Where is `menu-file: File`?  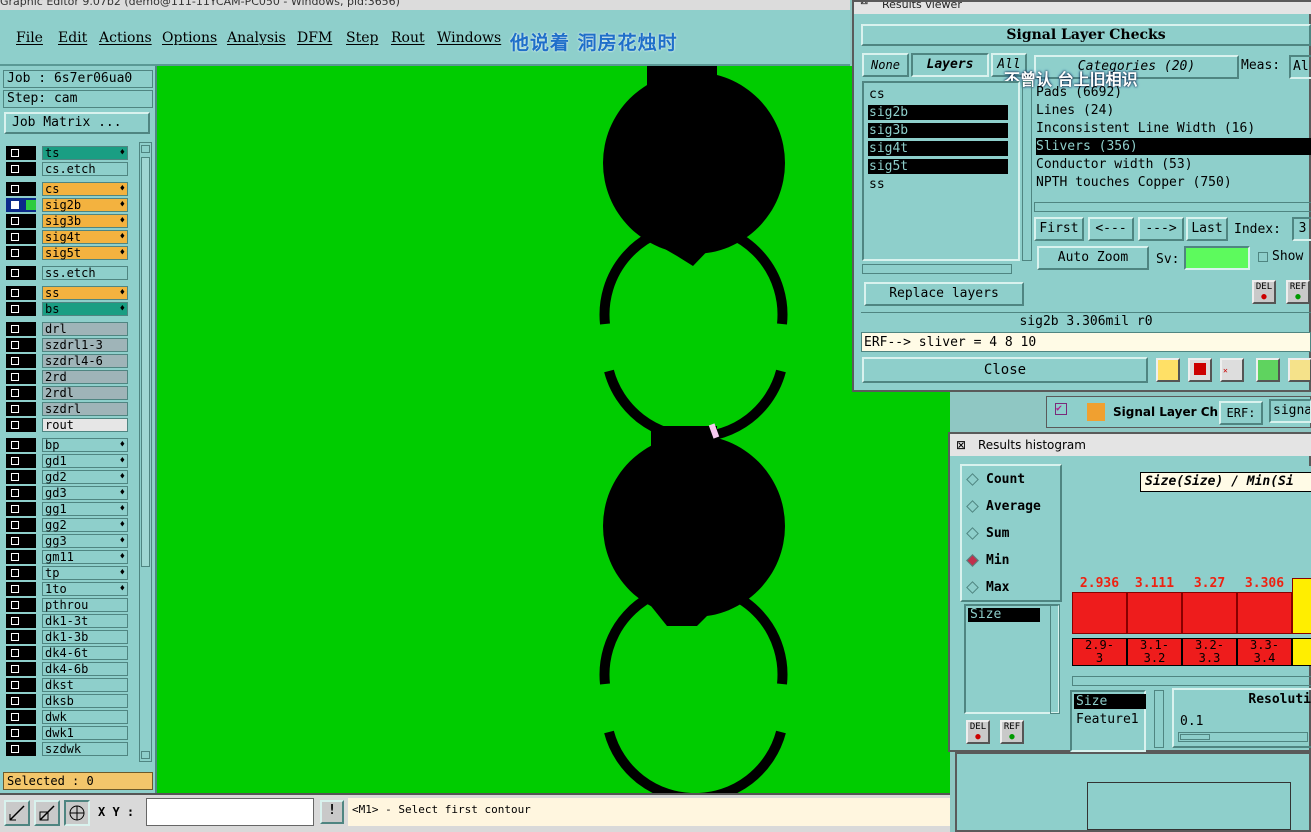
menu-file: File is located at coordinates (29, 38).